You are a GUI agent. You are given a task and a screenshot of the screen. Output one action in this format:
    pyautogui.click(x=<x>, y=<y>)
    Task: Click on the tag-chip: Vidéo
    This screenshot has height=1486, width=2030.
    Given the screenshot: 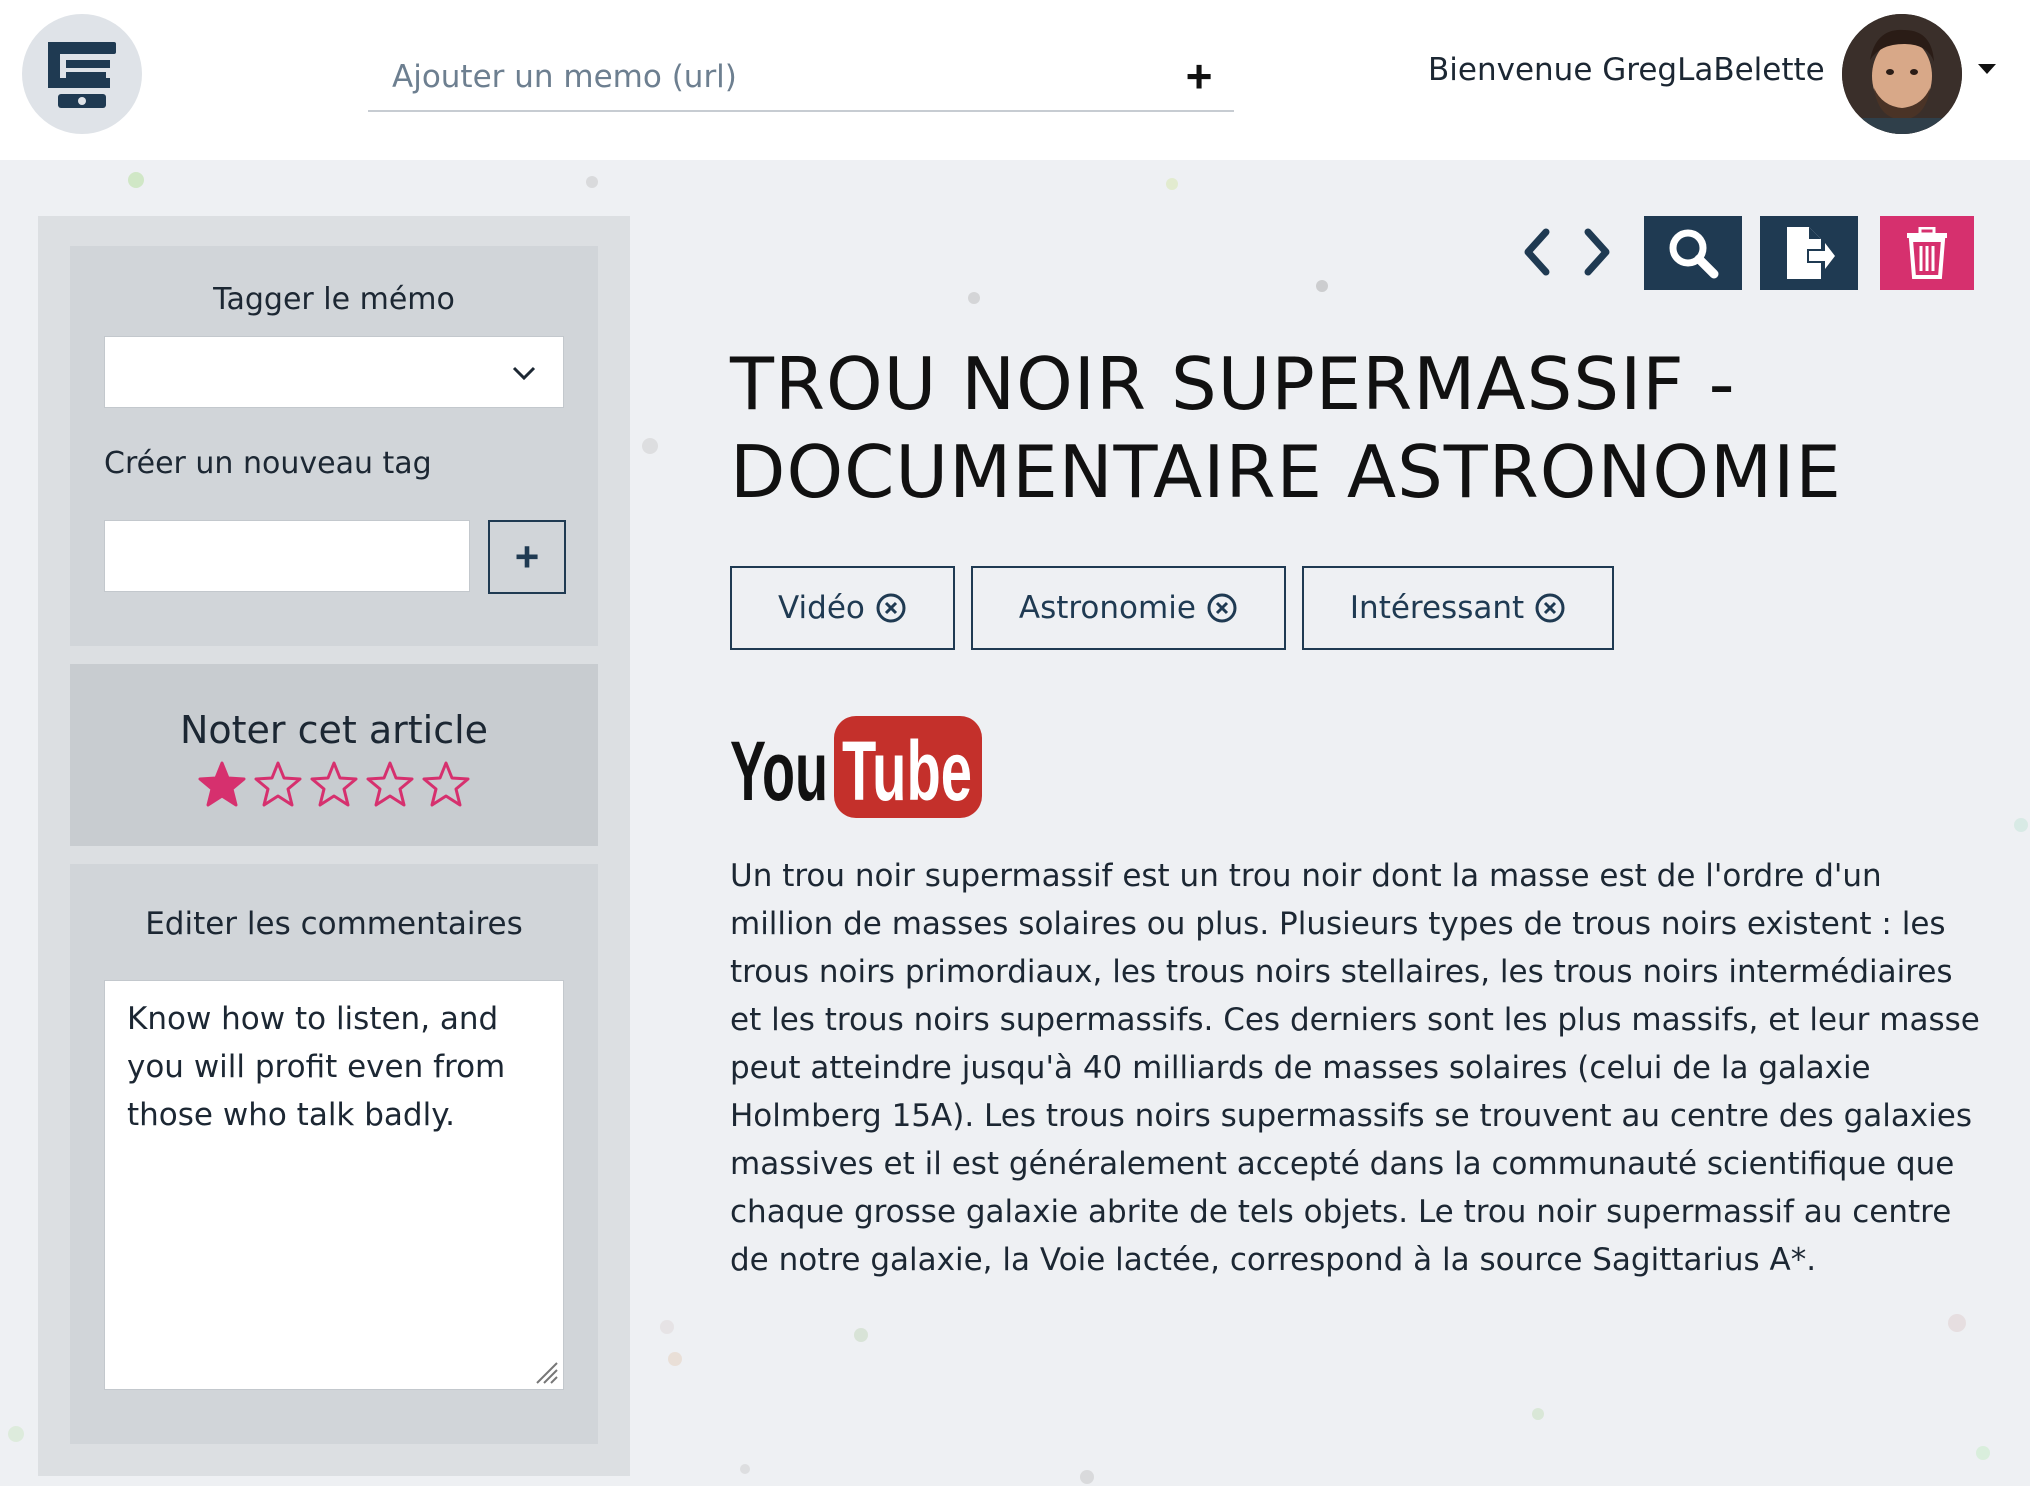 What is the action you would take?
    pyautogui.click(x=842, y=608)
    